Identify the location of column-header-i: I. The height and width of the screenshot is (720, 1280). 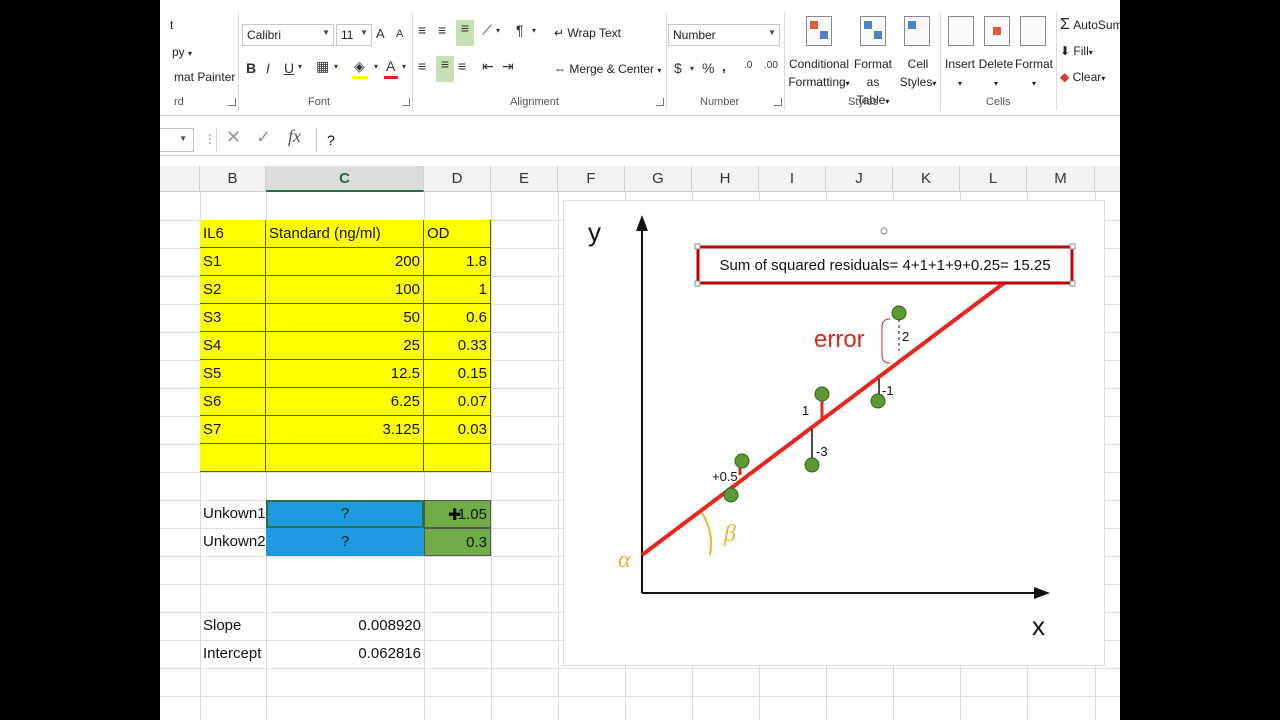
(792, 179).